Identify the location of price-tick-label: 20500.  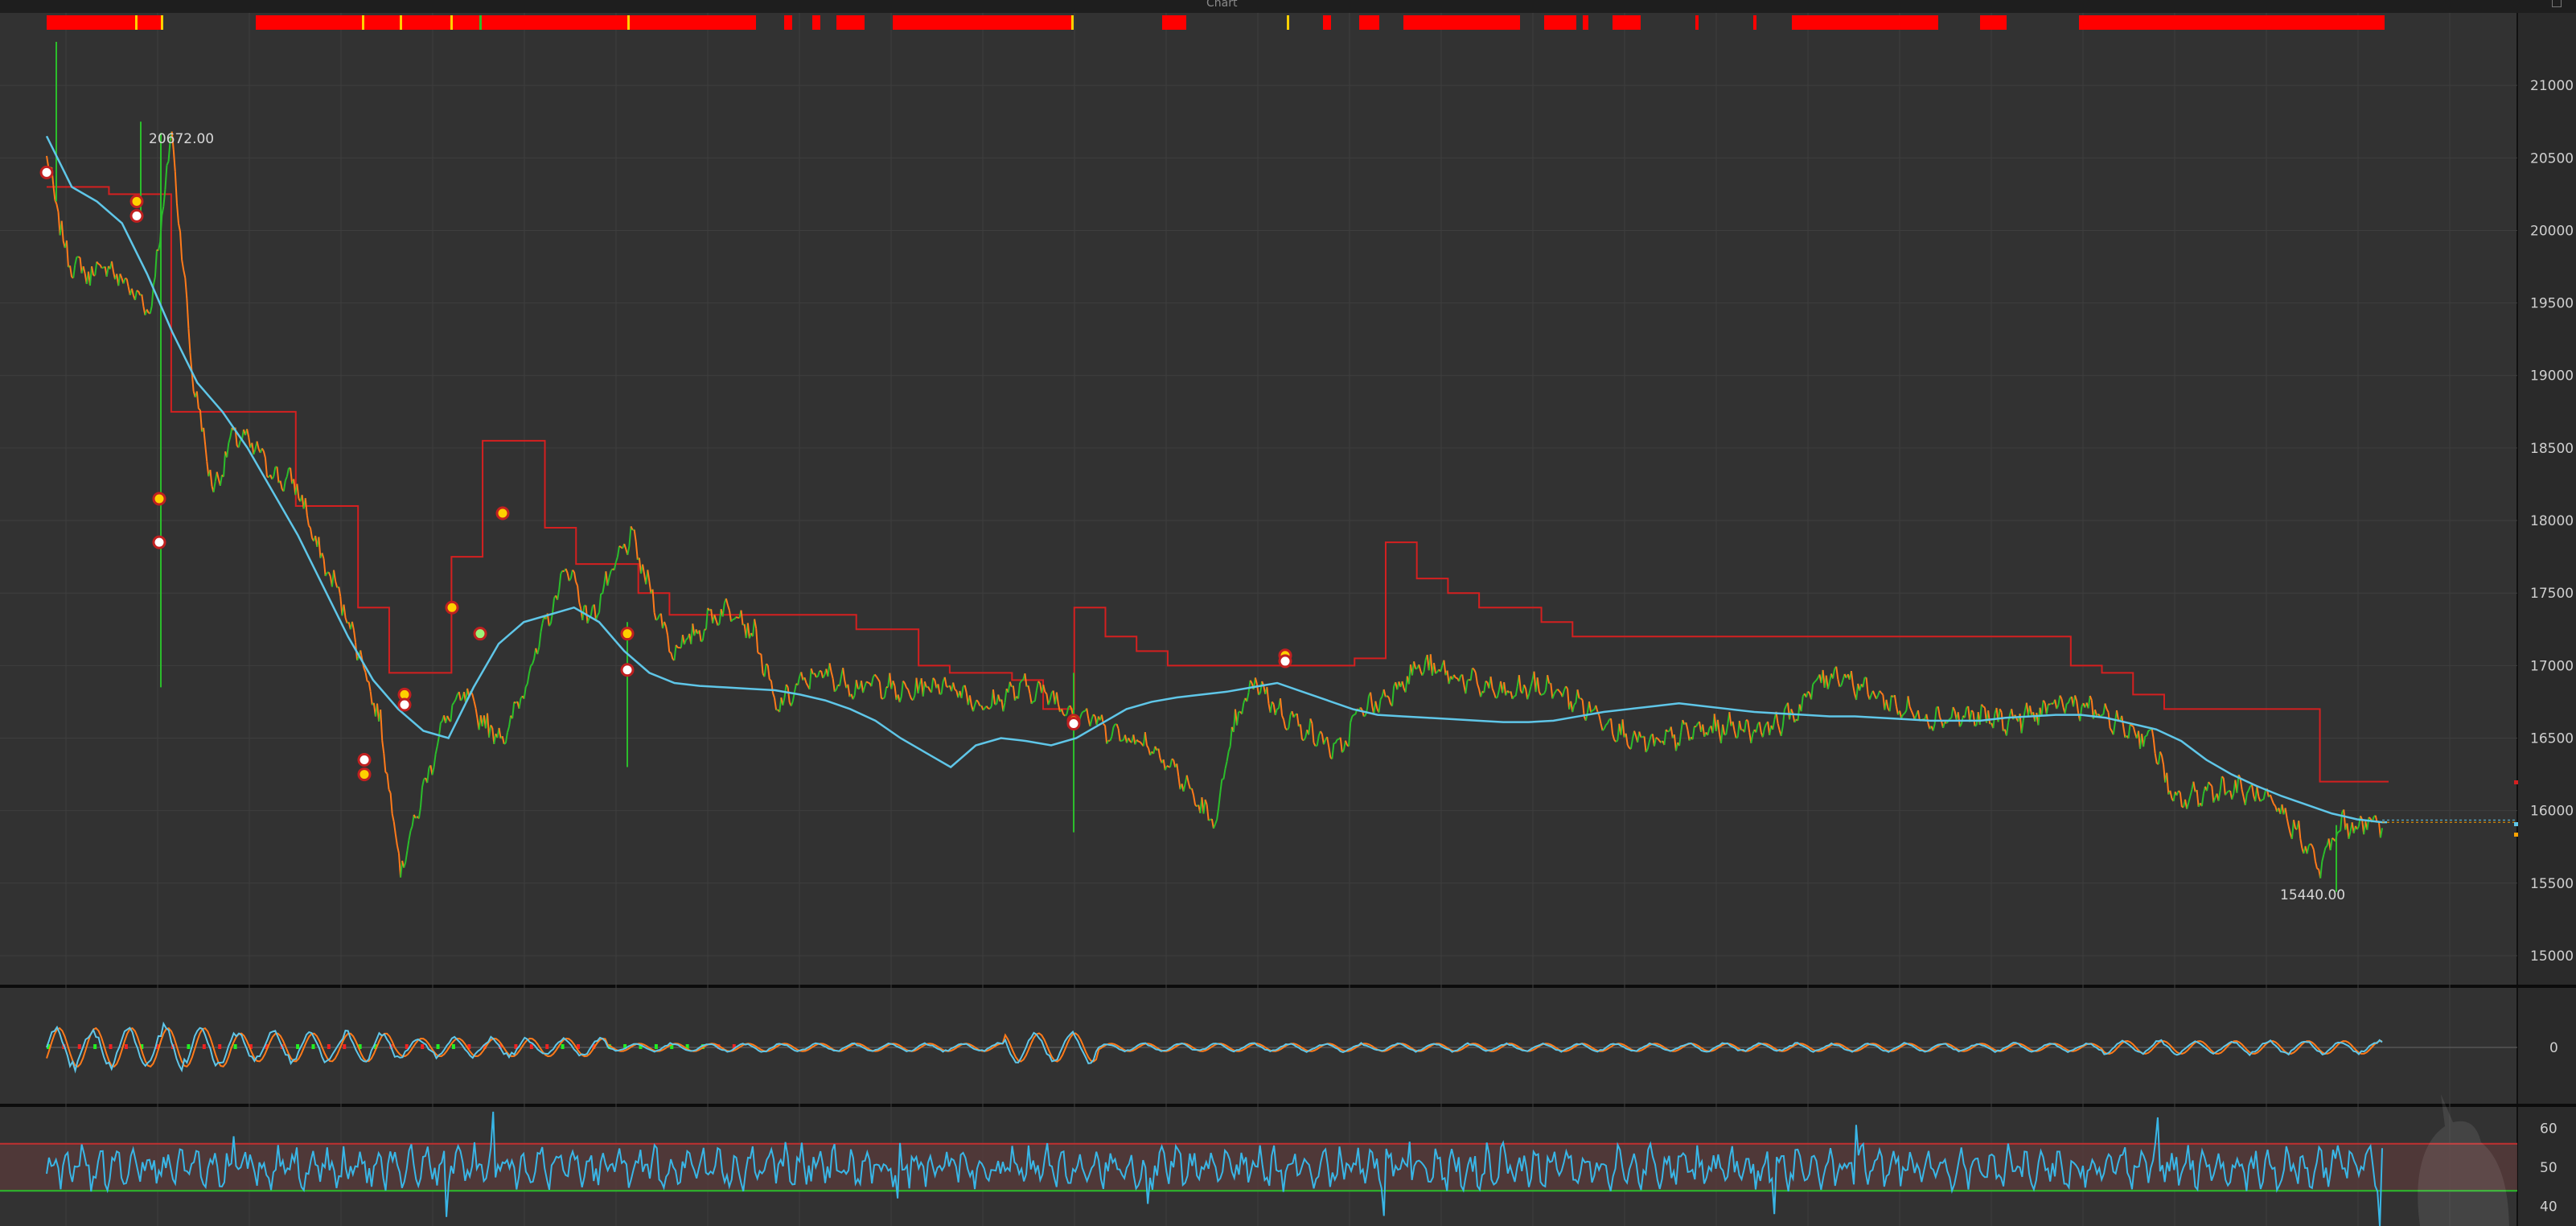
(2552, 158).